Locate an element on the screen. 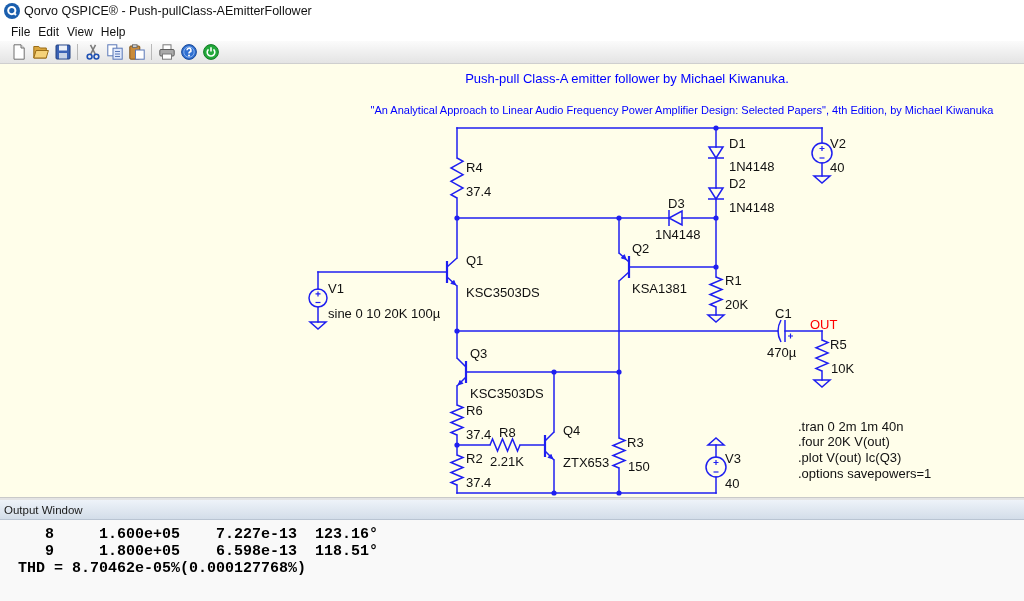 The height and width of the screenshot is (601, 1024). value-label: 470µ is located at coordinates (782, 352).